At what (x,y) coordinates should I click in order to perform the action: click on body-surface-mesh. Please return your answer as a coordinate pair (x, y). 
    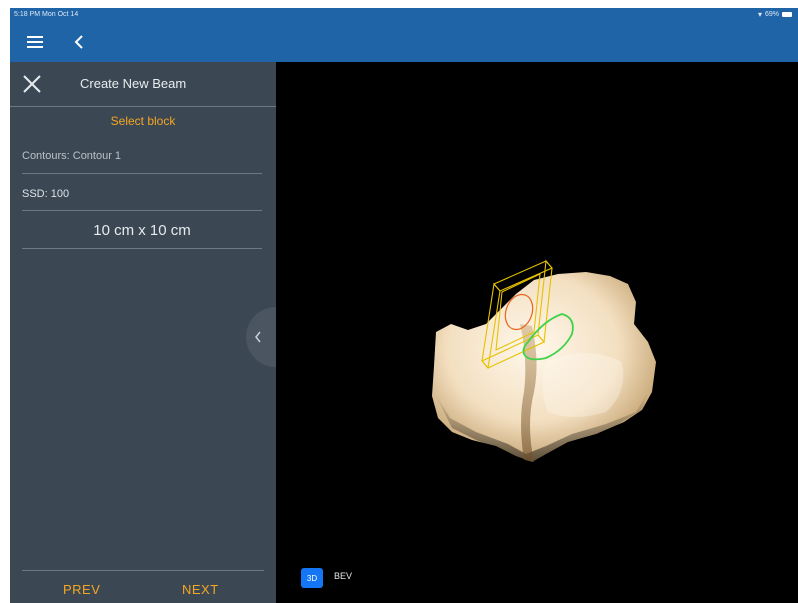
    Looking at the image, I should click on (544, 368).